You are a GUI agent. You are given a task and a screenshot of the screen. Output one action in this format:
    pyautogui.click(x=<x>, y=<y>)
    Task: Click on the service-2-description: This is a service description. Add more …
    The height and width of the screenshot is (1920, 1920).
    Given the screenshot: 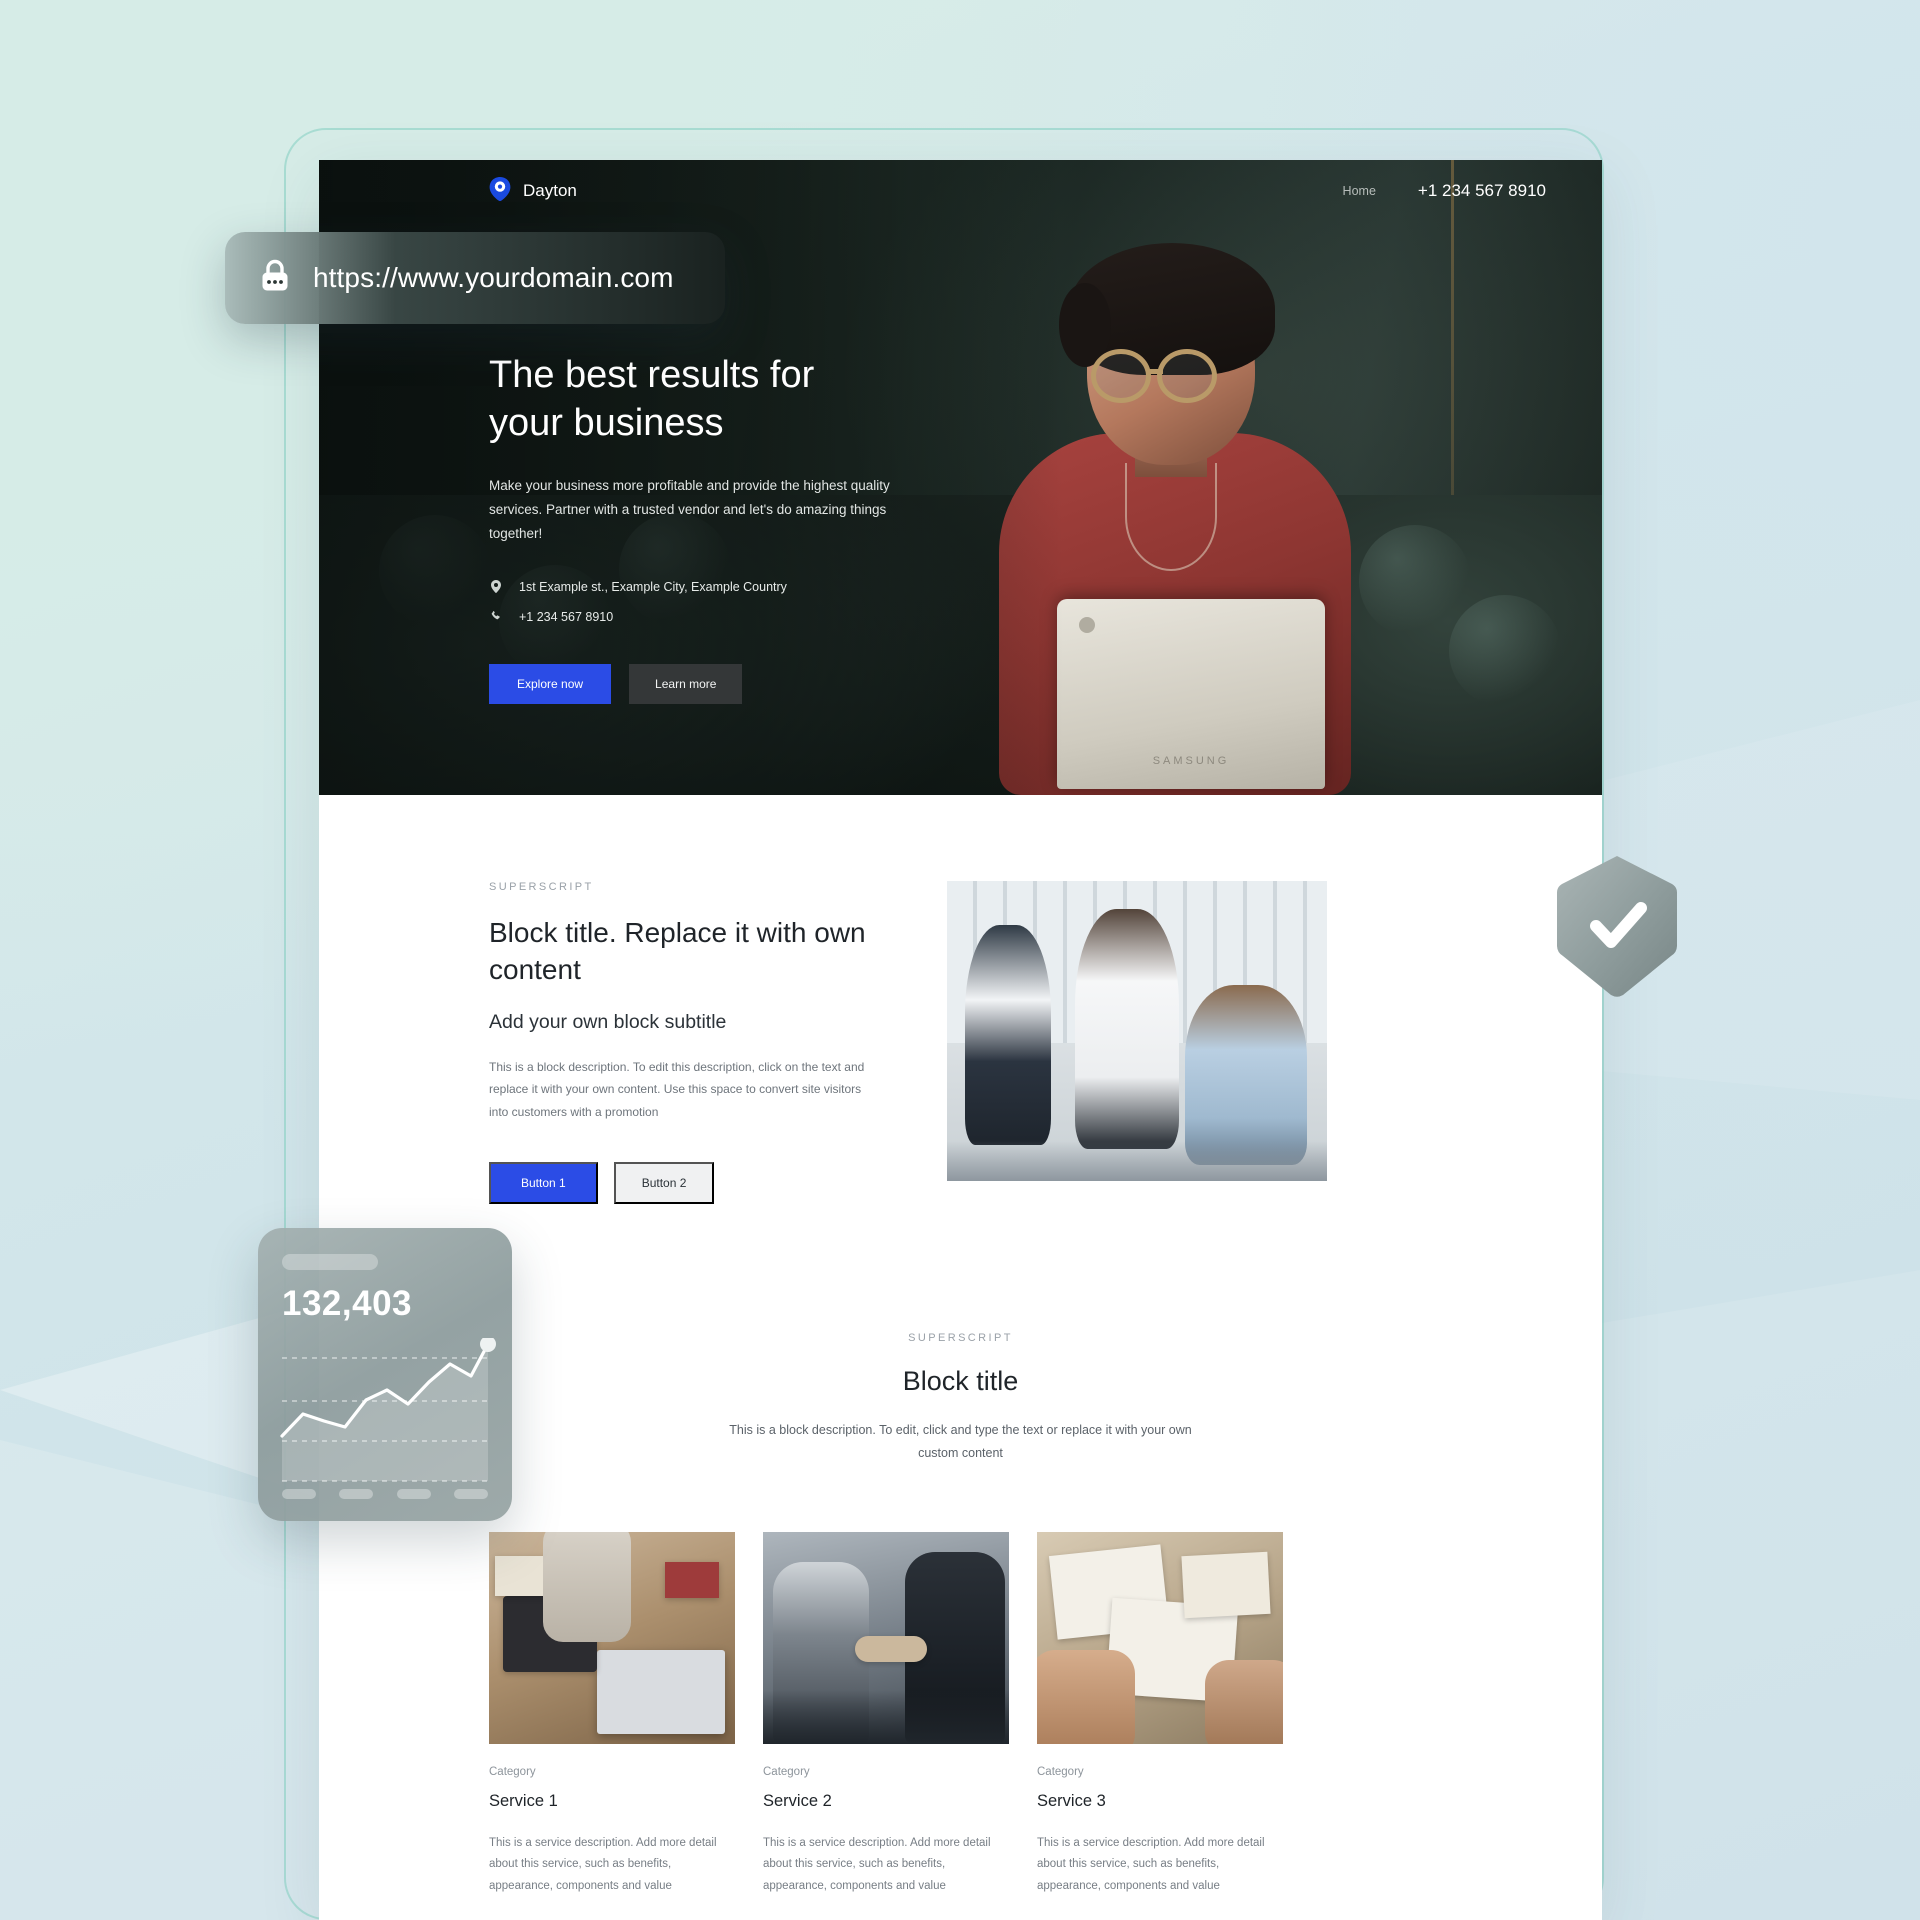 What is the action you would take?
    pyautogui.click(x=877, y=1864)
    